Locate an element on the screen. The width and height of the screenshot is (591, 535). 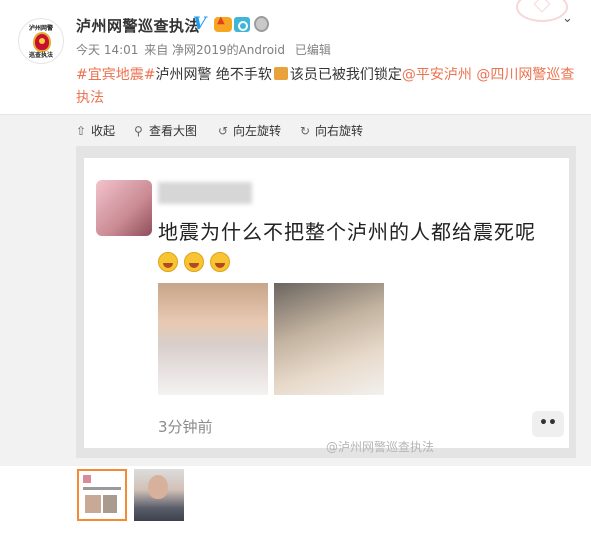
thumb-text-line is located at coordinates (102, 488).